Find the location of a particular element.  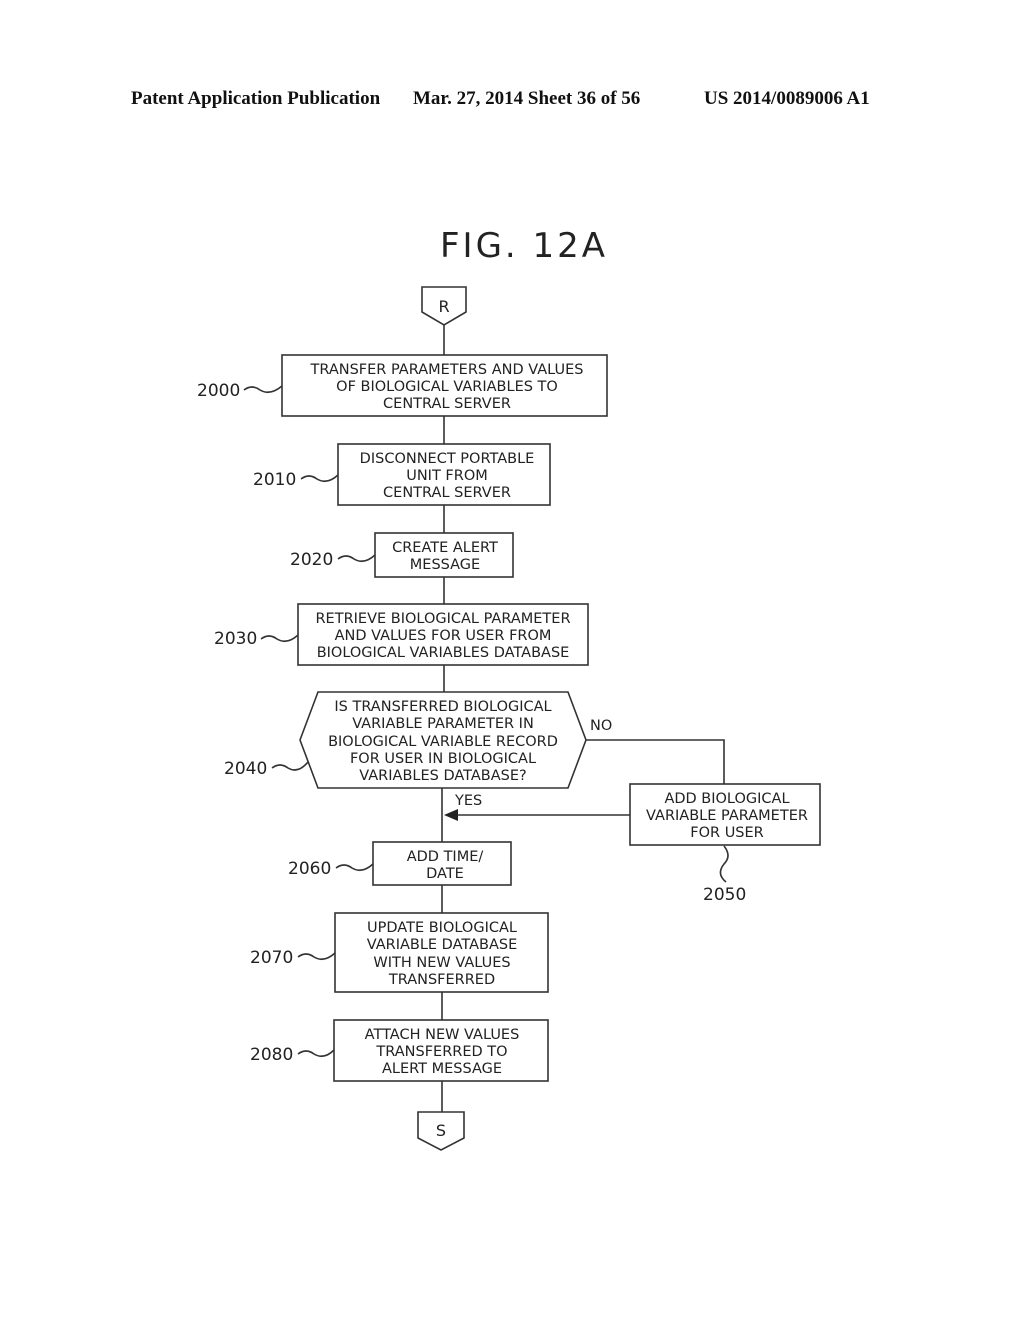

svg-text: ATTACH NEW VALUES is located at coordinates (442, 1035).